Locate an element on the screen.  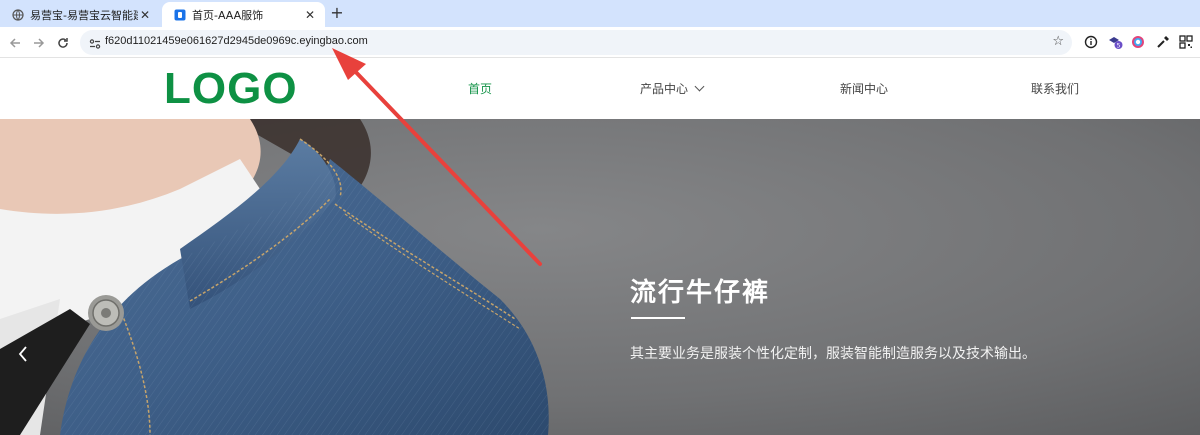
tab-title: 首页-AAA服饰 is located at coordinates (228, 15).